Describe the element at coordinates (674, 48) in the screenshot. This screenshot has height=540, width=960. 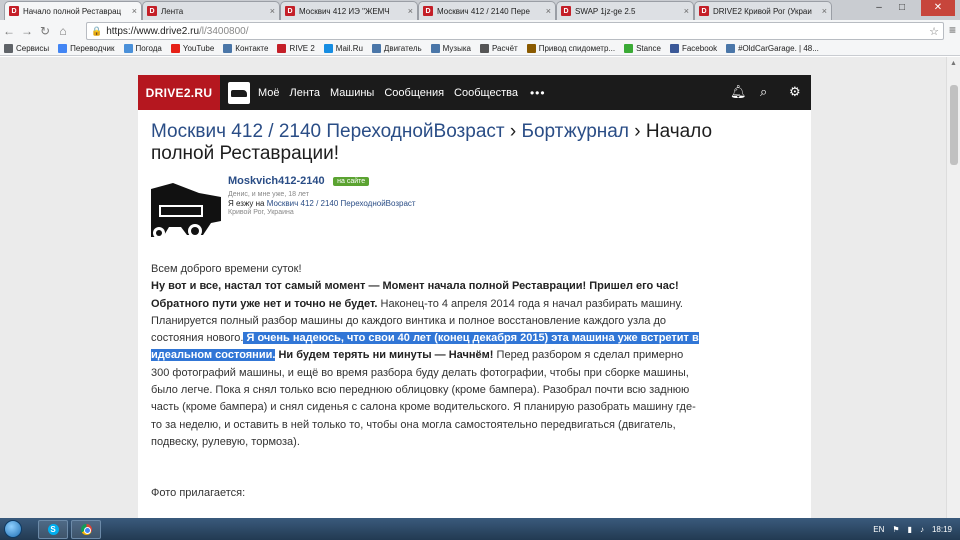
I see `facebook-icon` at that location.